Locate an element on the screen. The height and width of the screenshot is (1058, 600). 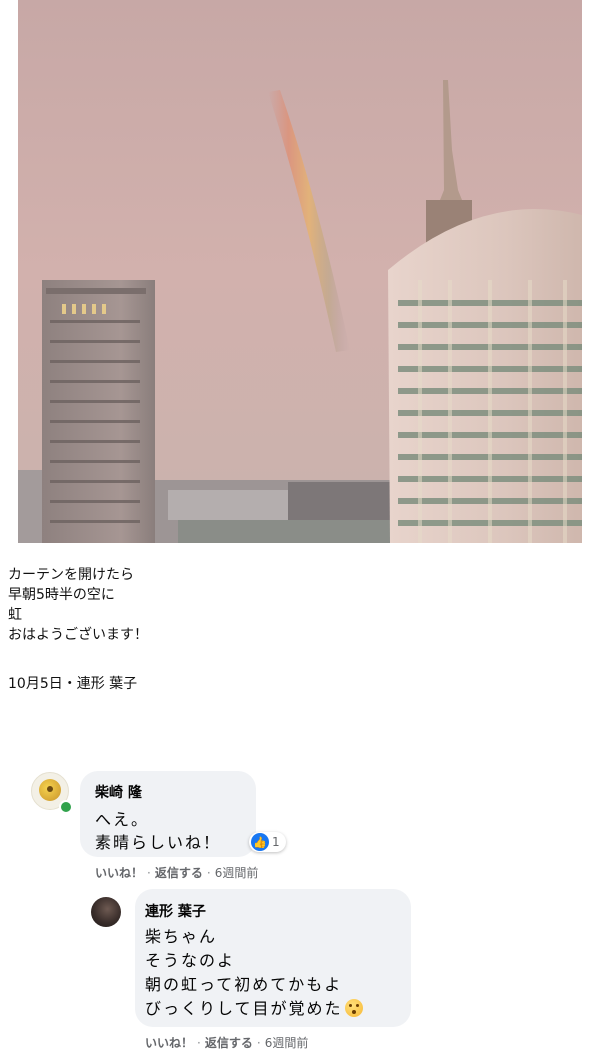
comment-line: びっくりして目が覚めた is located at coordinates (244, 1008).